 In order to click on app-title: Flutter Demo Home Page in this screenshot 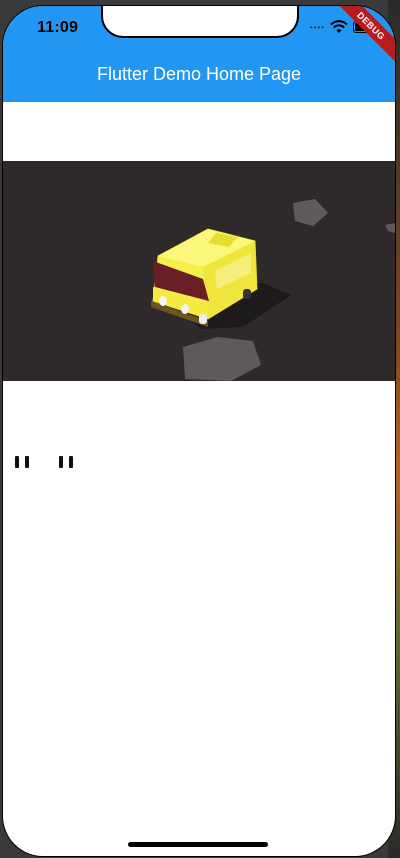, I will do `click(199, 74)`.